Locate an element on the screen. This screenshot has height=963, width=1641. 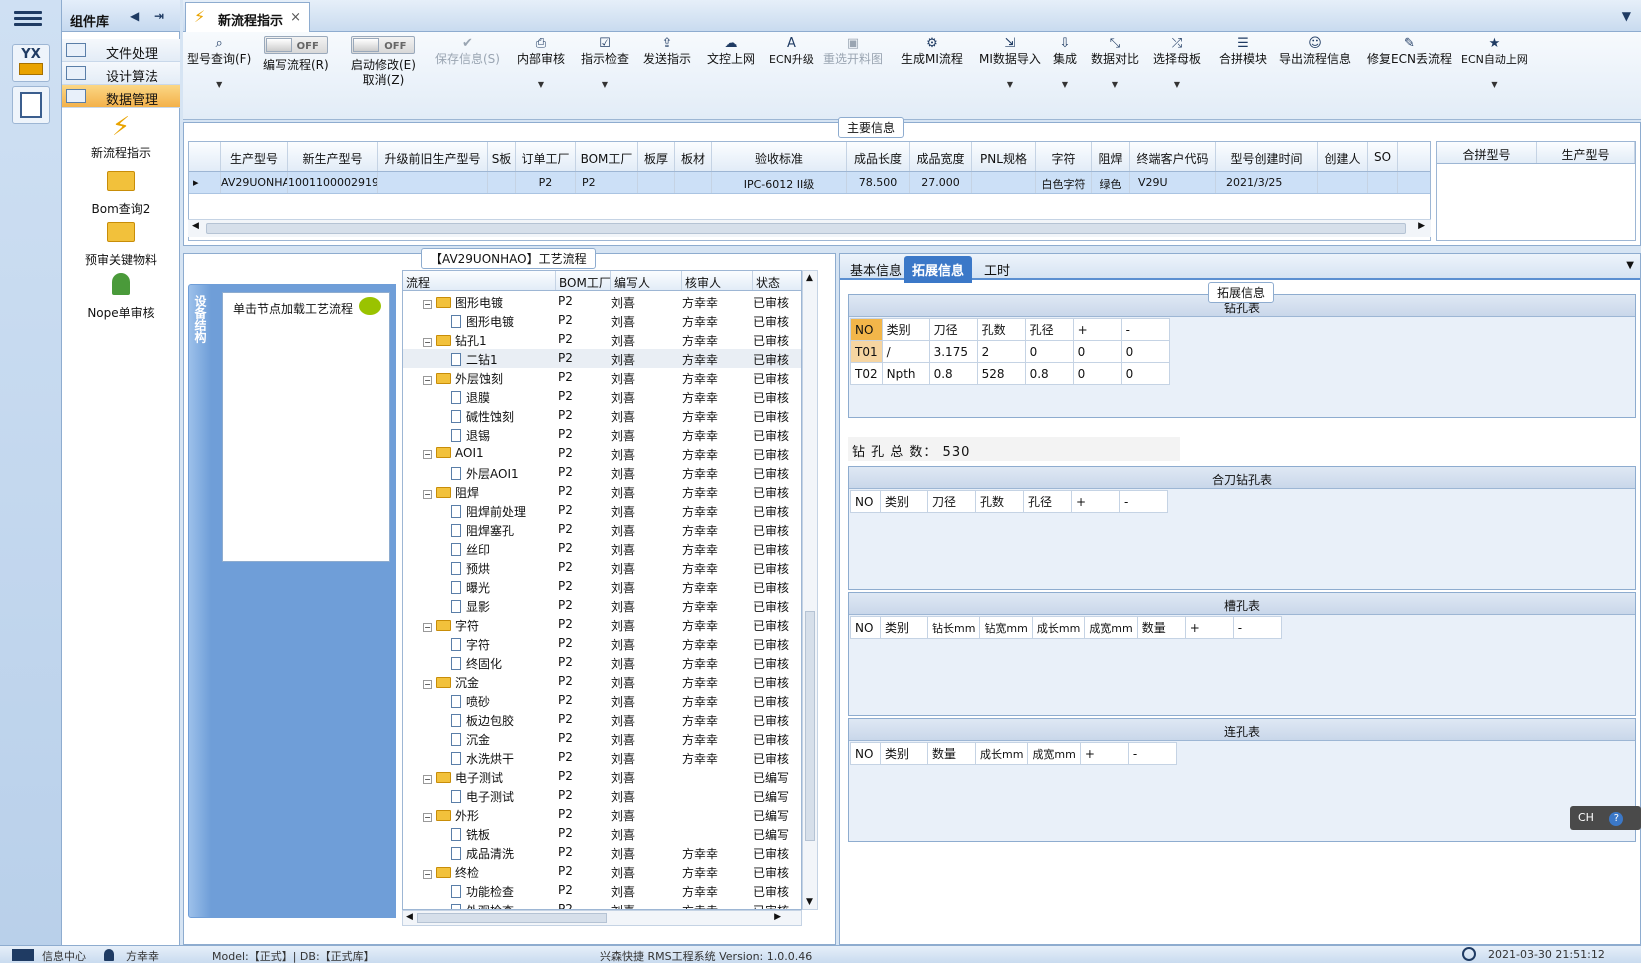
column-header: 数量 is located at coordinates (1161, 627).